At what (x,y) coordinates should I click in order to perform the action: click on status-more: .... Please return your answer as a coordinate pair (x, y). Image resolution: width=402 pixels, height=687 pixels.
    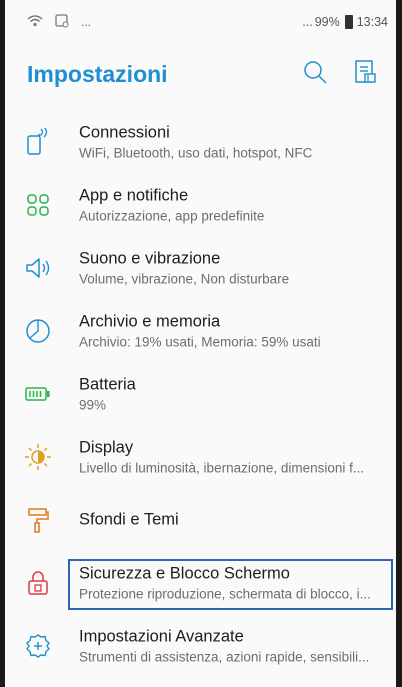
    Looking at the image, I should click on (86, 22).